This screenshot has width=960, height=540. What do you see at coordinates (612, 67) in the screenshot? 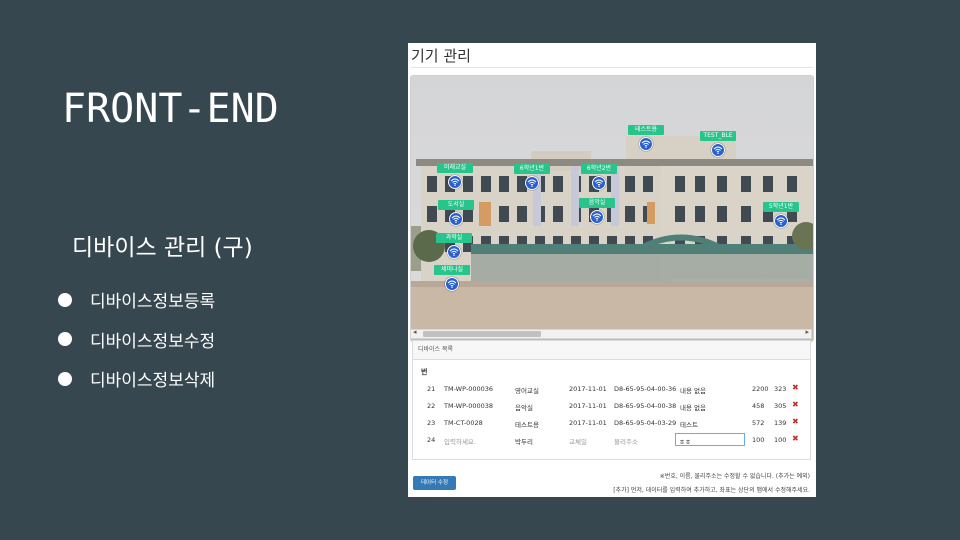
I see `divider` at bounding box center [612, 67].